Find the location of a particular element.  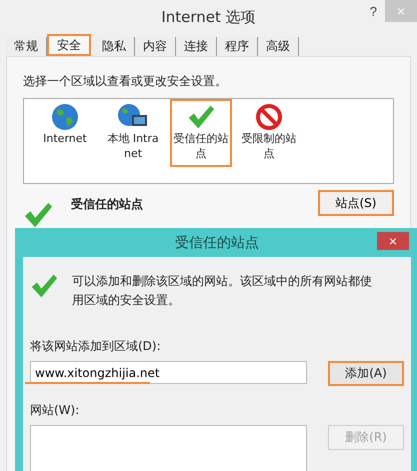

zone-prompt: 选择一个区域以查看或更改安全设置。 is located at coordinates (125, 81).